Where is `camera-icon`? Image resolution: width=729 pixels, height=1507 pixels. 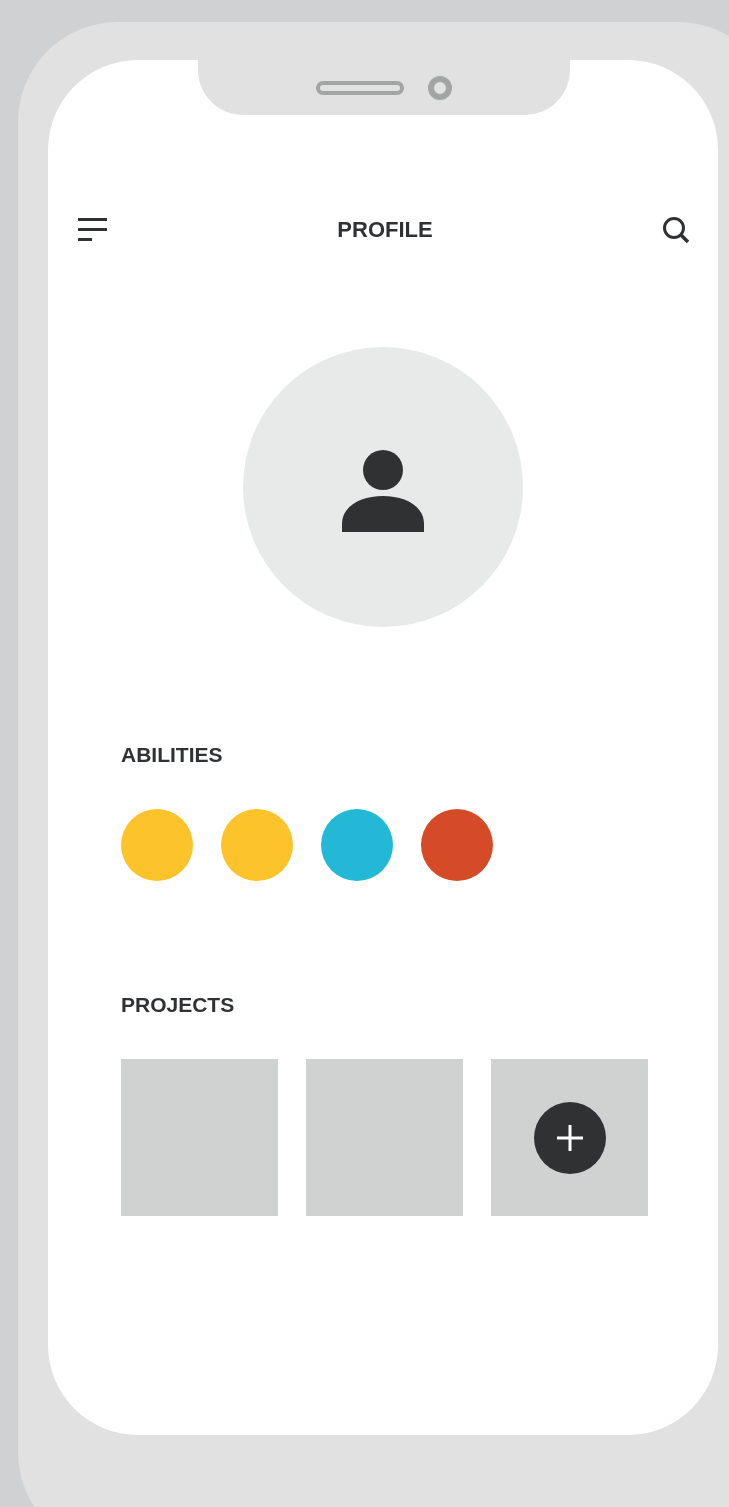
camera-icon is located at coordinates (440, 87).